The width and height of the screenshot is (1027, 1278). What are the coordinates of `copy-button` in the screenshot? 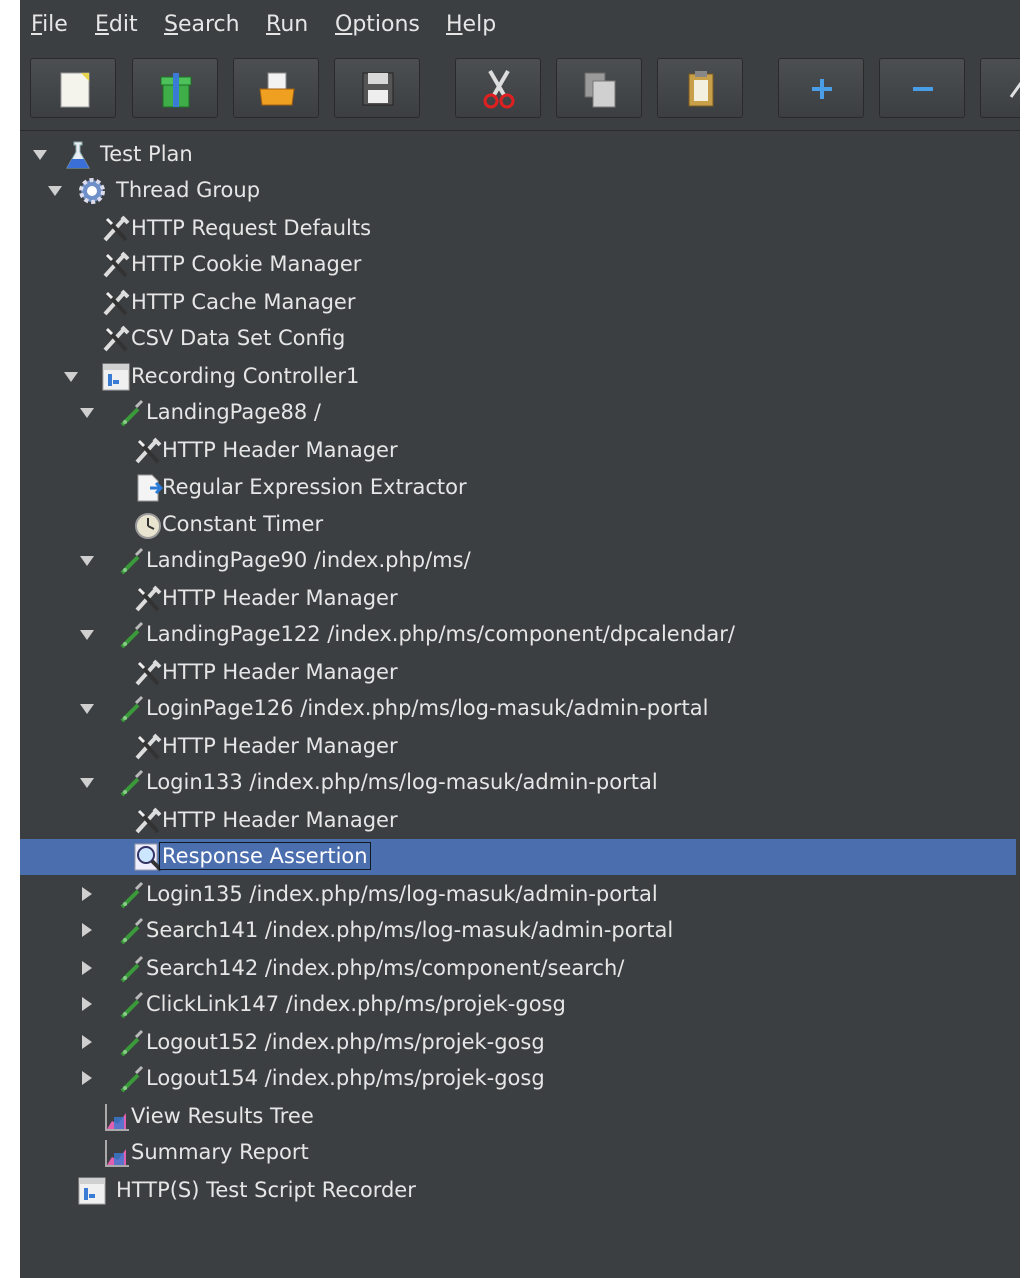 It's located at (599, 88).